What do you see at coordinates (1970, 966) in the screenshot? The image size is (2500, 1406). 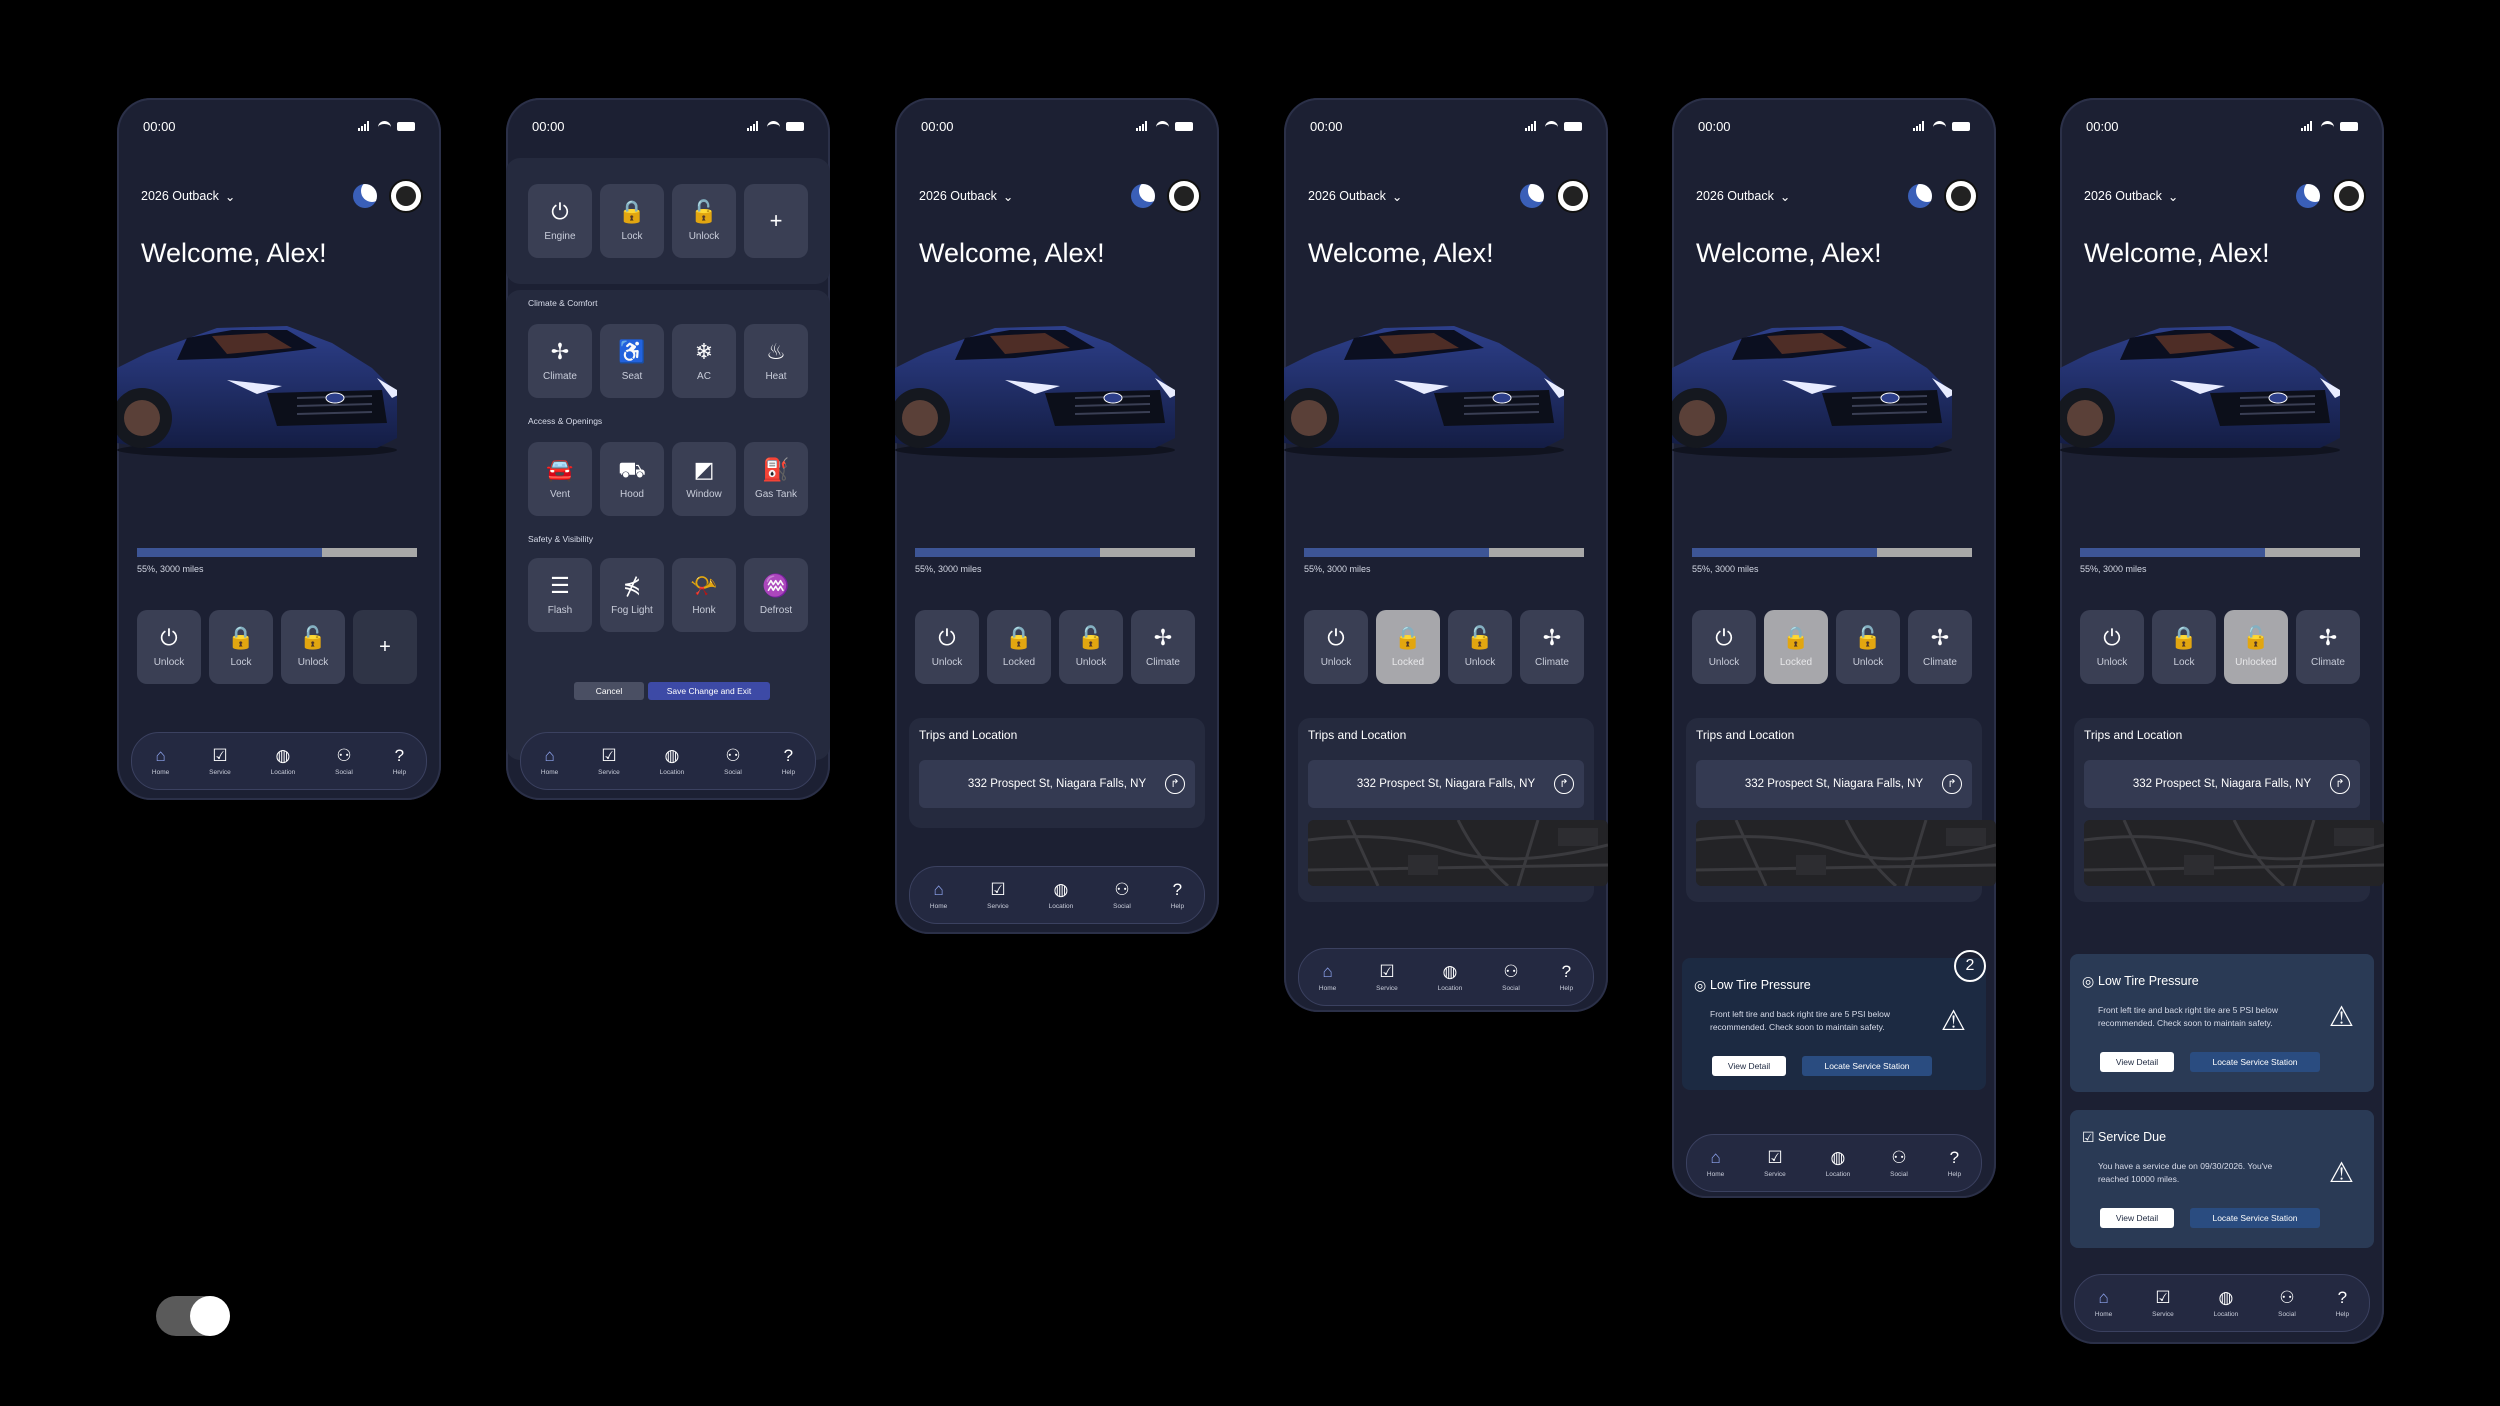 I see `alert-count-badge: 2` at bounding box center [1970, 966].